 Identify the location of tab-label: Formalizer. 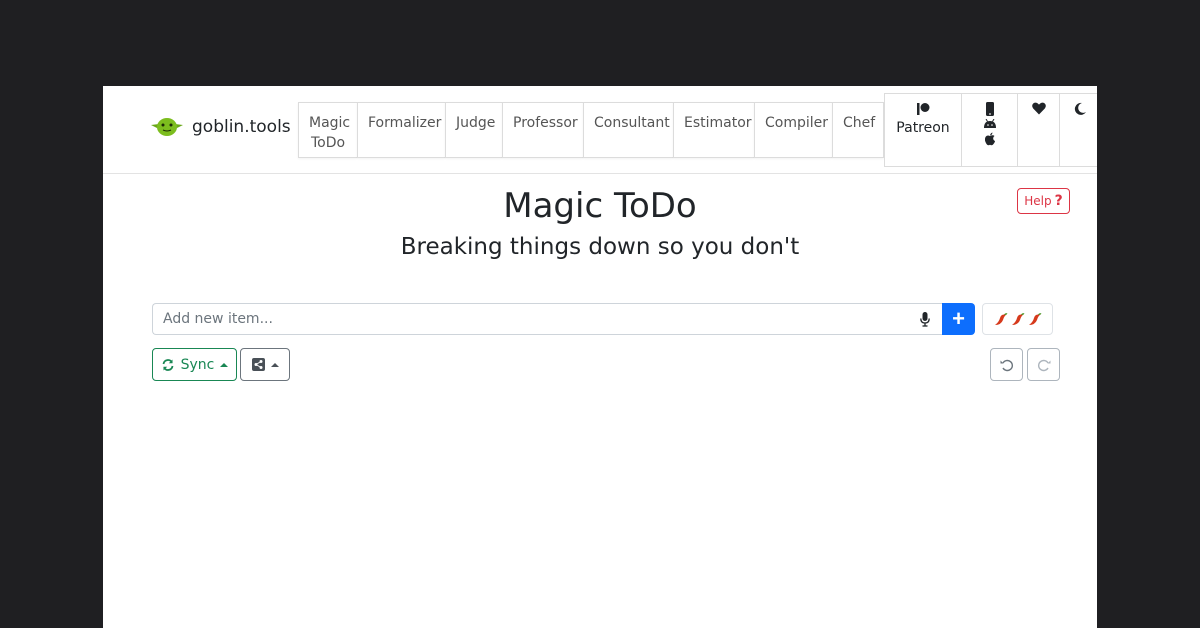
(405, 123).